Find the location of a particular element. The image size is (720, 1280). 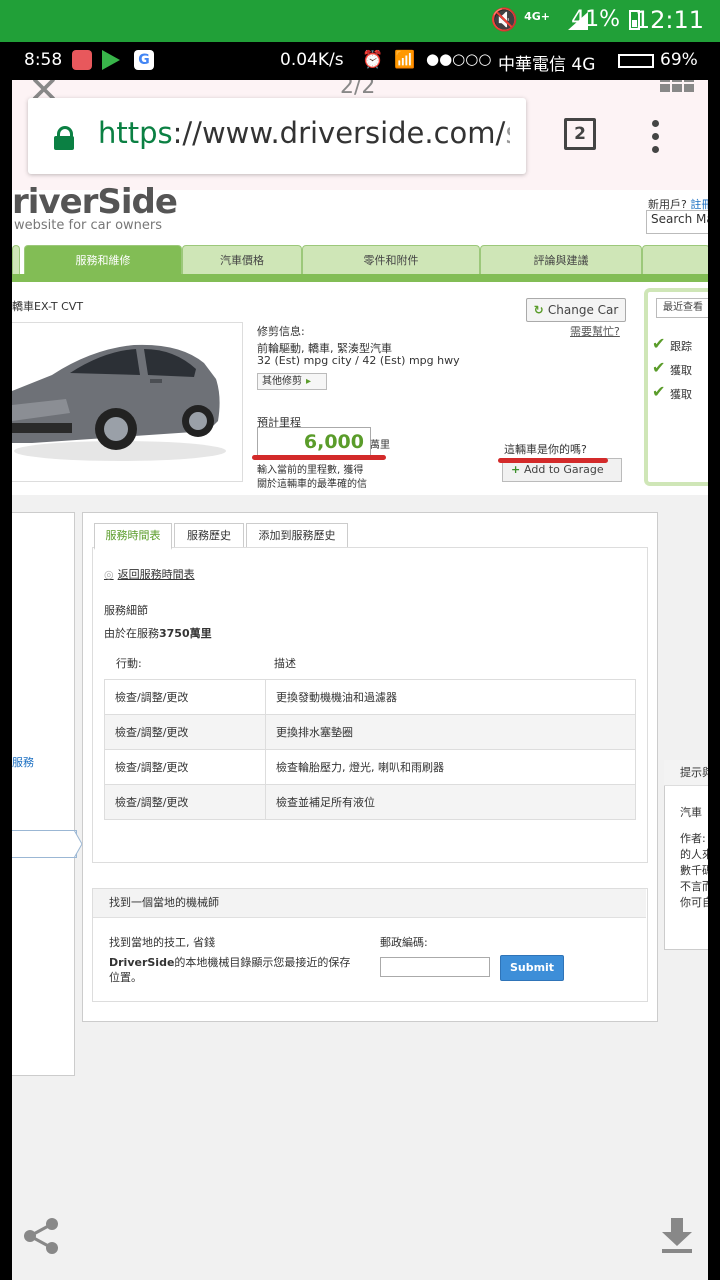

zip-code-input is located at coordinates (435, 967).